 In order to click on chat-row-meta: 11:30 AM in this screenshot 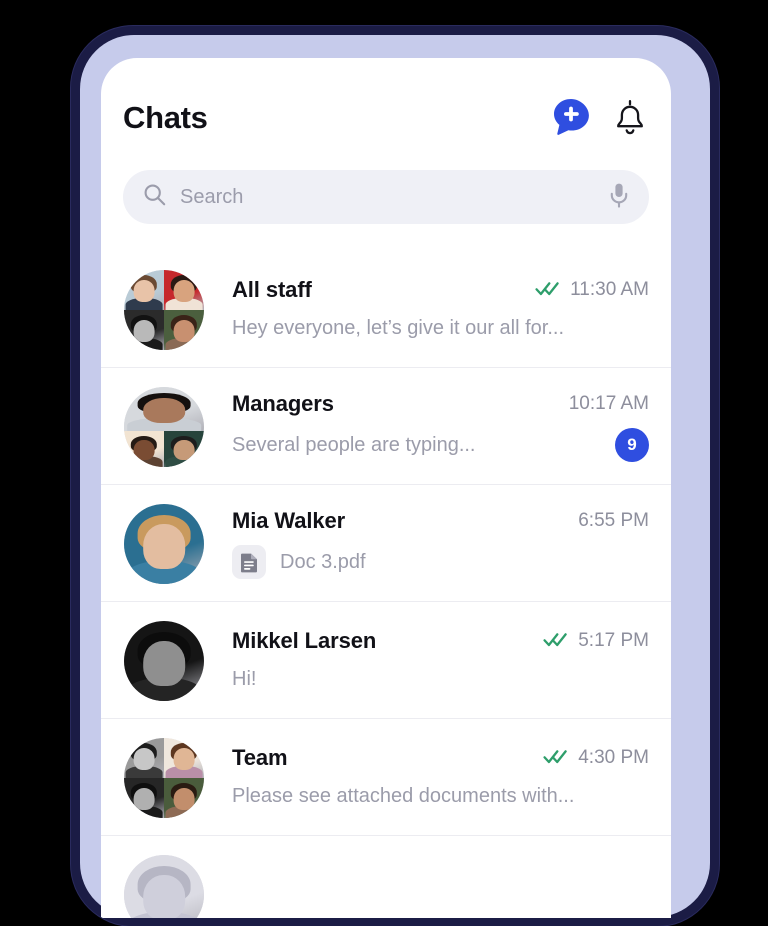, I will do `click(586, 290)`.